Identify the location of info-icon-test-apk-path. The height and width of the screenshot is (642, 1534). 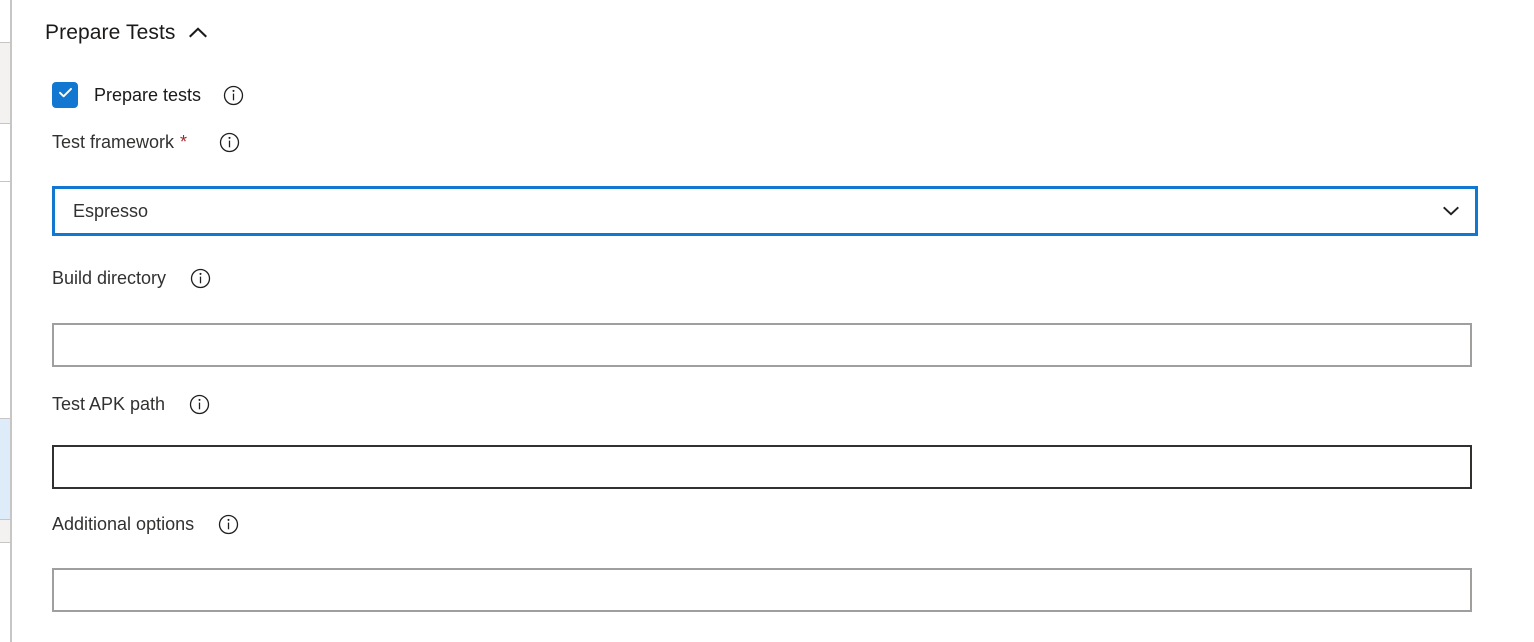
(199, 404).